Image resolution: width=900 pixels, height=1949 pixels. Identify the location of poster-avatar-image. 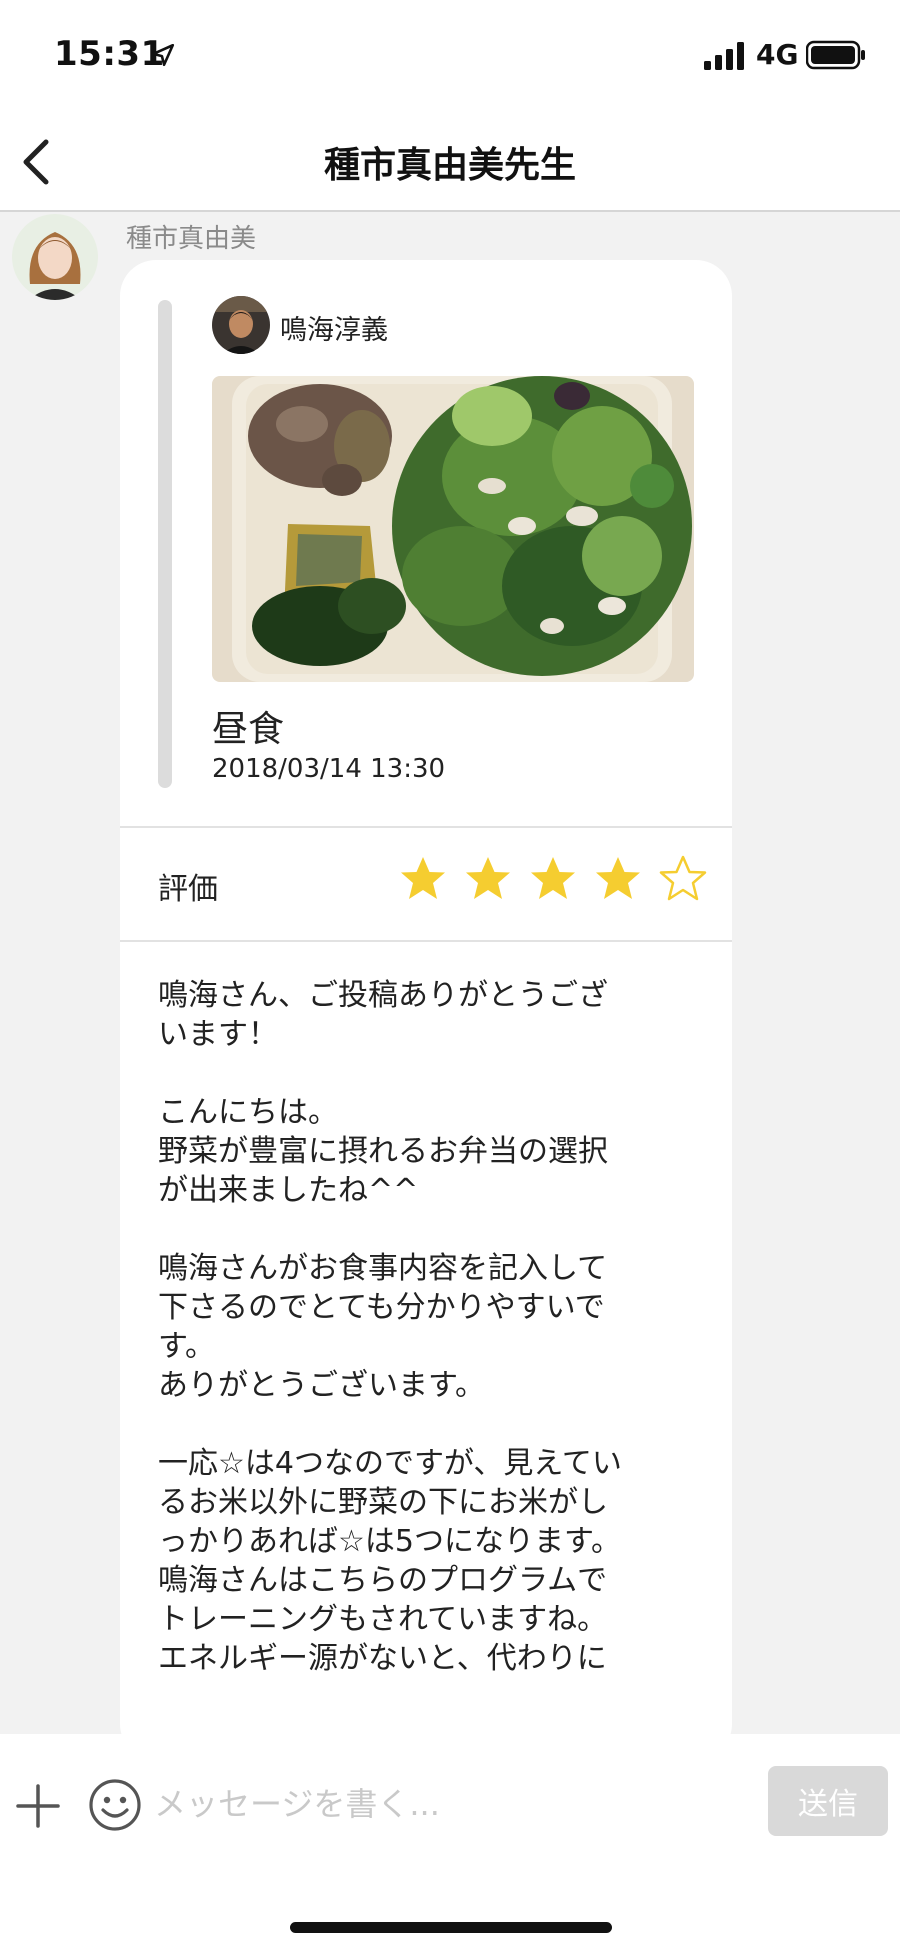
(241, 325).